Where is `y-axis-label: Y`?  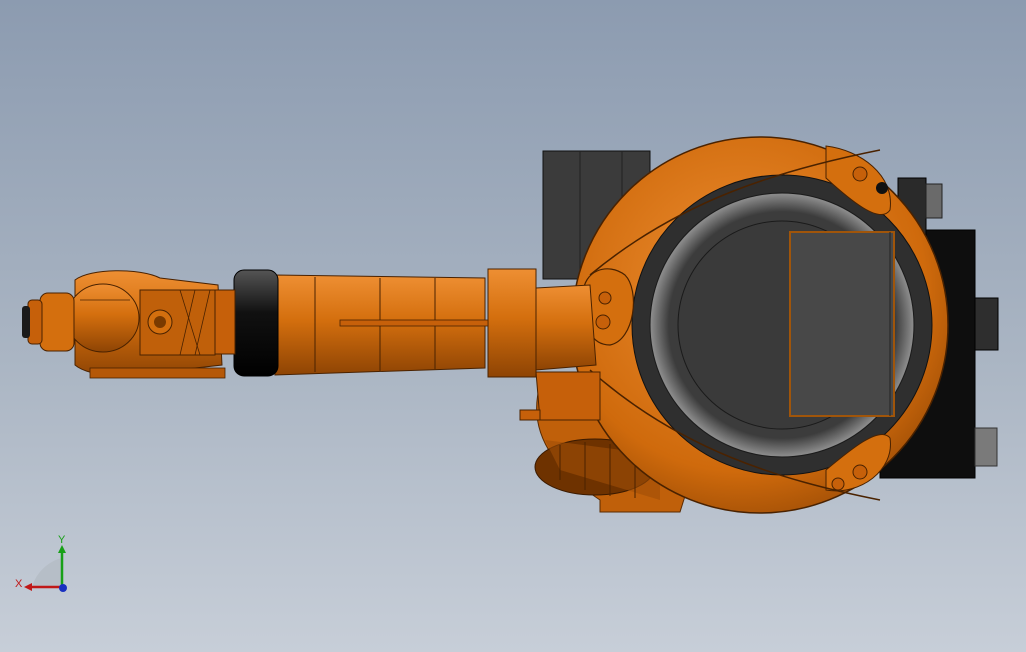
y-axis-label: Y is located at coordinates (62, 540).